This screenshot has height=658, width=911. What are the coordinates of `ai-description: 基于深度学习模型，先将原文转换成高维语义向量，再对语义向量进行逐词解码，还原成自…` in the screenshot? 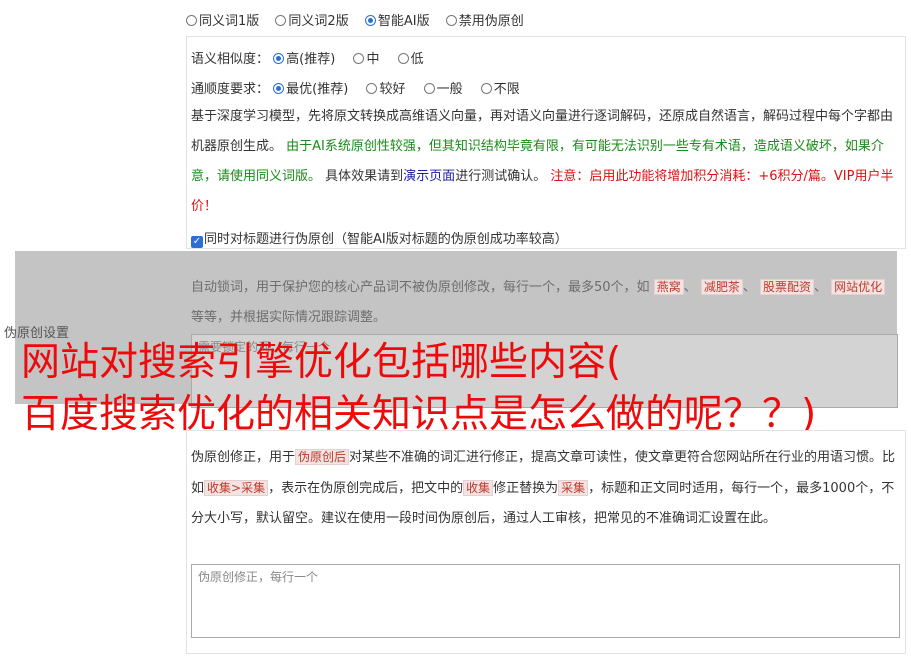 It's located at (542, 161).